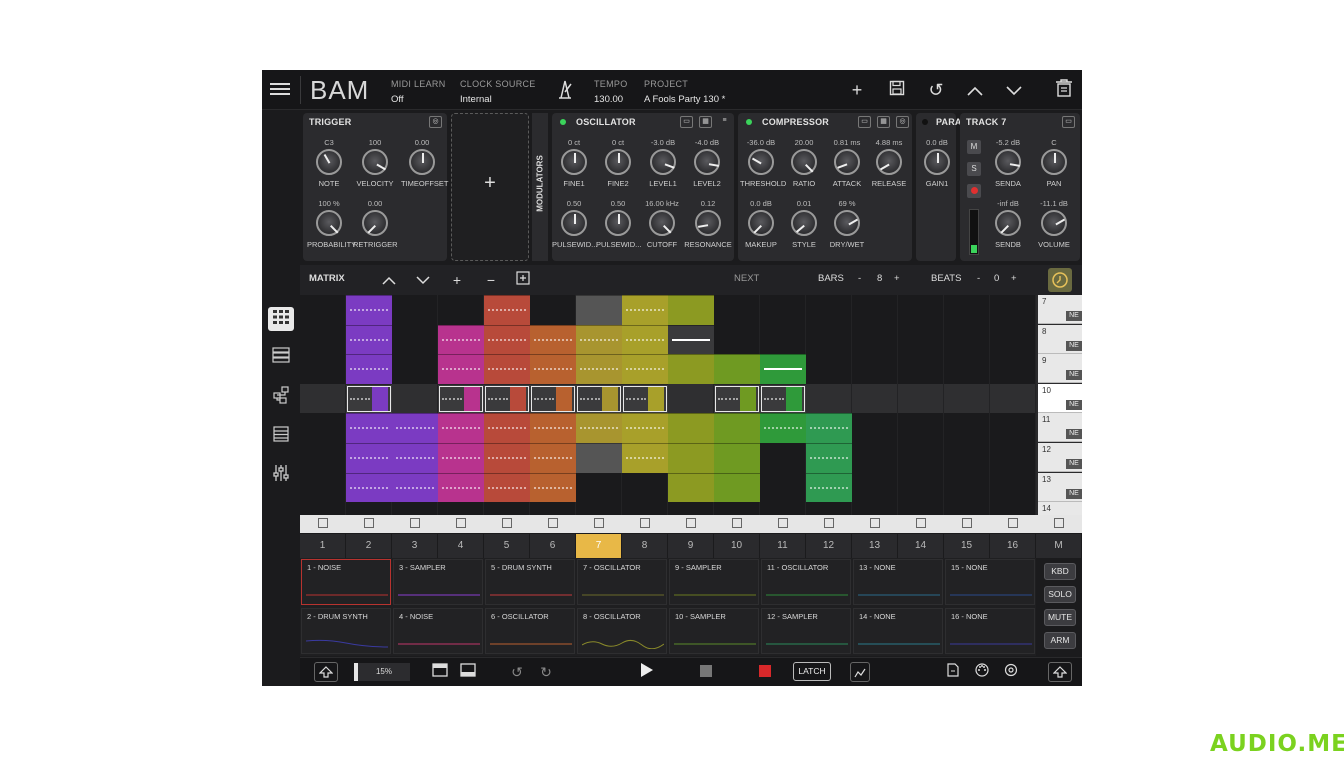 This screenshot has height=757, width=1344. I want to click on oscillator-led, so click(563, 122).